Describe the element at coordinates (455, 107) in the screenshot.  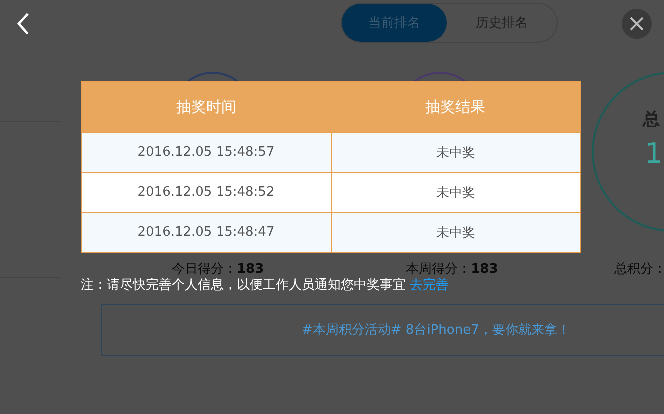
I see `column-header: 抽奖结果` at that location.